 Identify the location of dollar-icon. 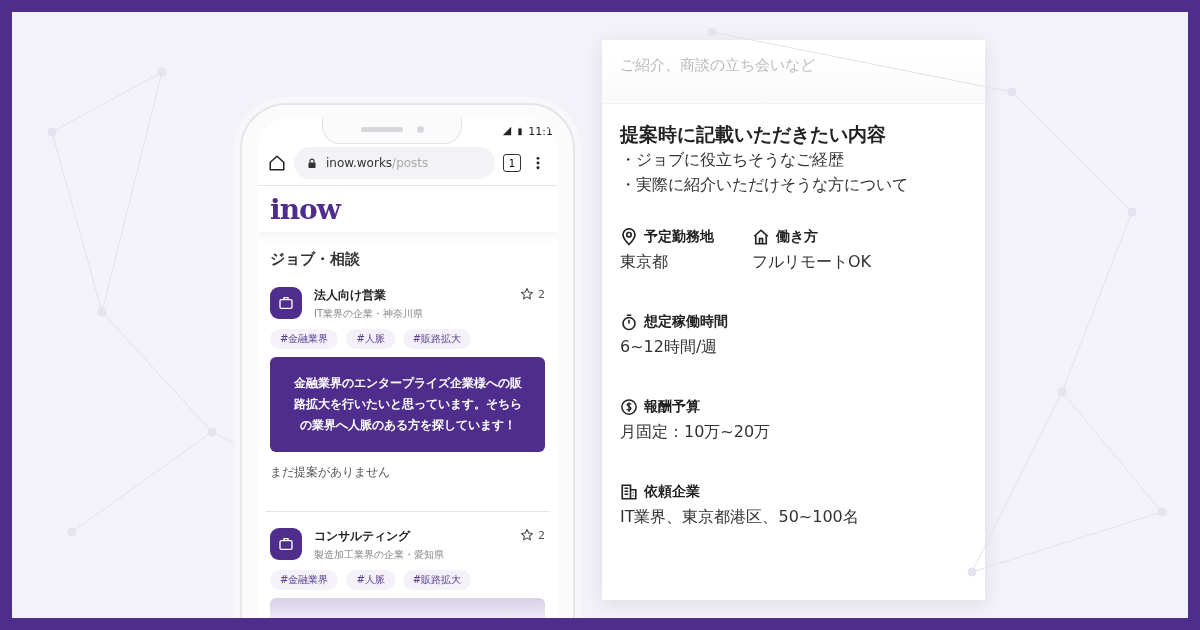
(629, 406).